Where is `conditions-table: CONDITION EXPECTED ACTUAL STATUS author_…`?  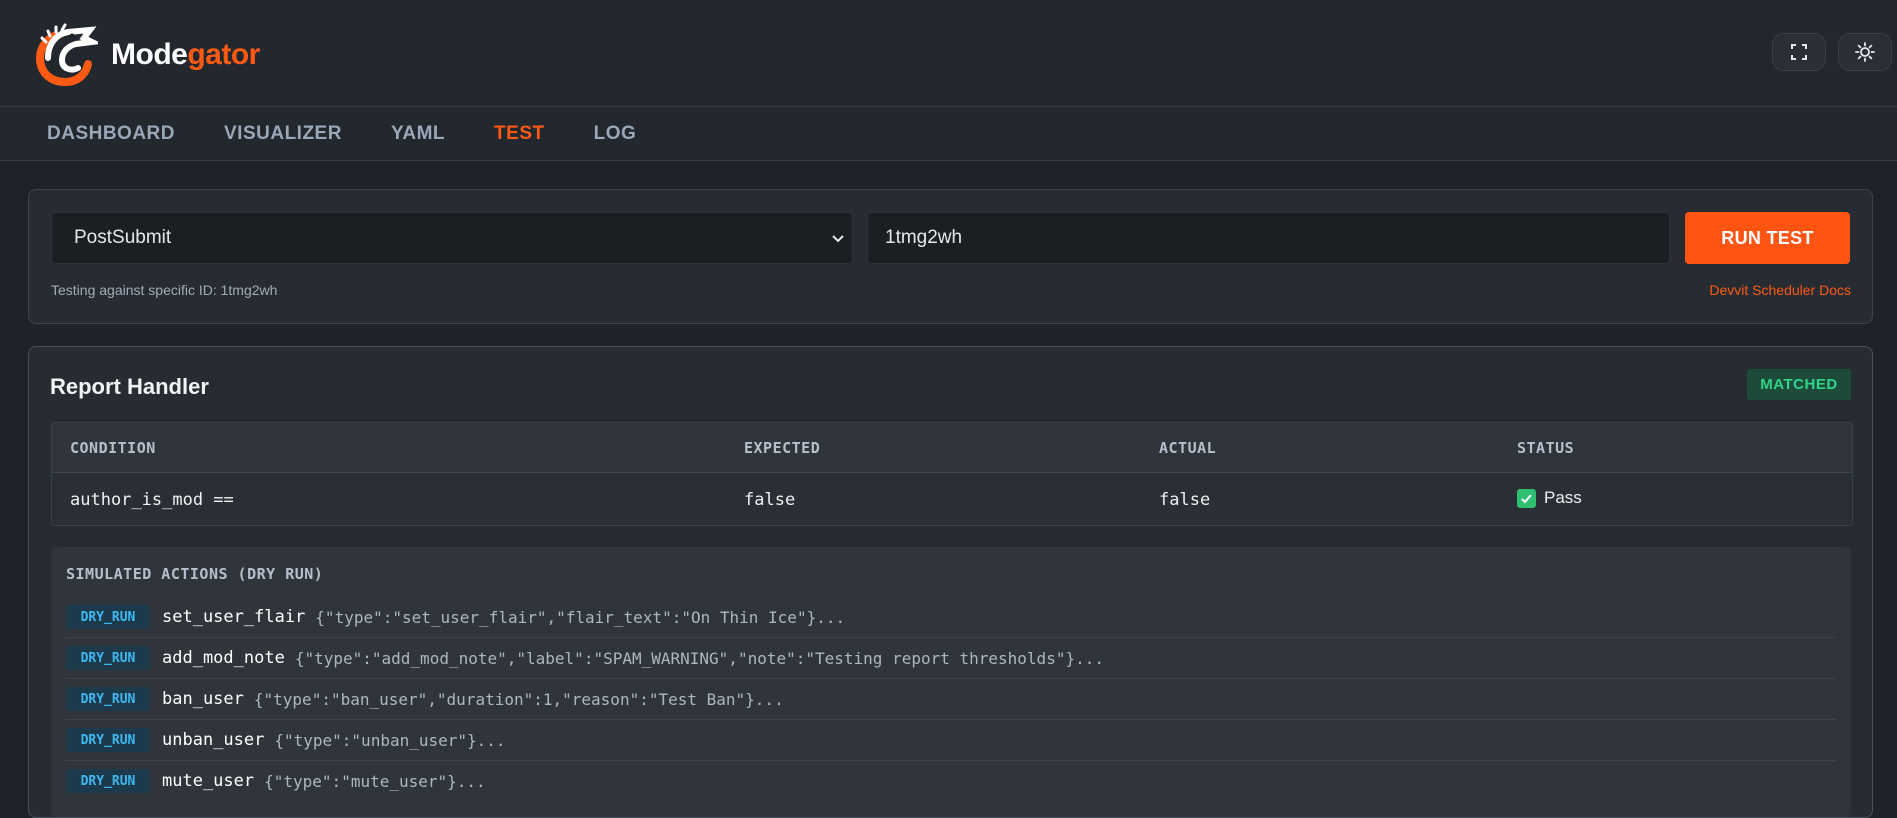
conditions-table: CONDITION EXPECTED ACTUAL STATUS author_… is located at coordinates (952, 474).